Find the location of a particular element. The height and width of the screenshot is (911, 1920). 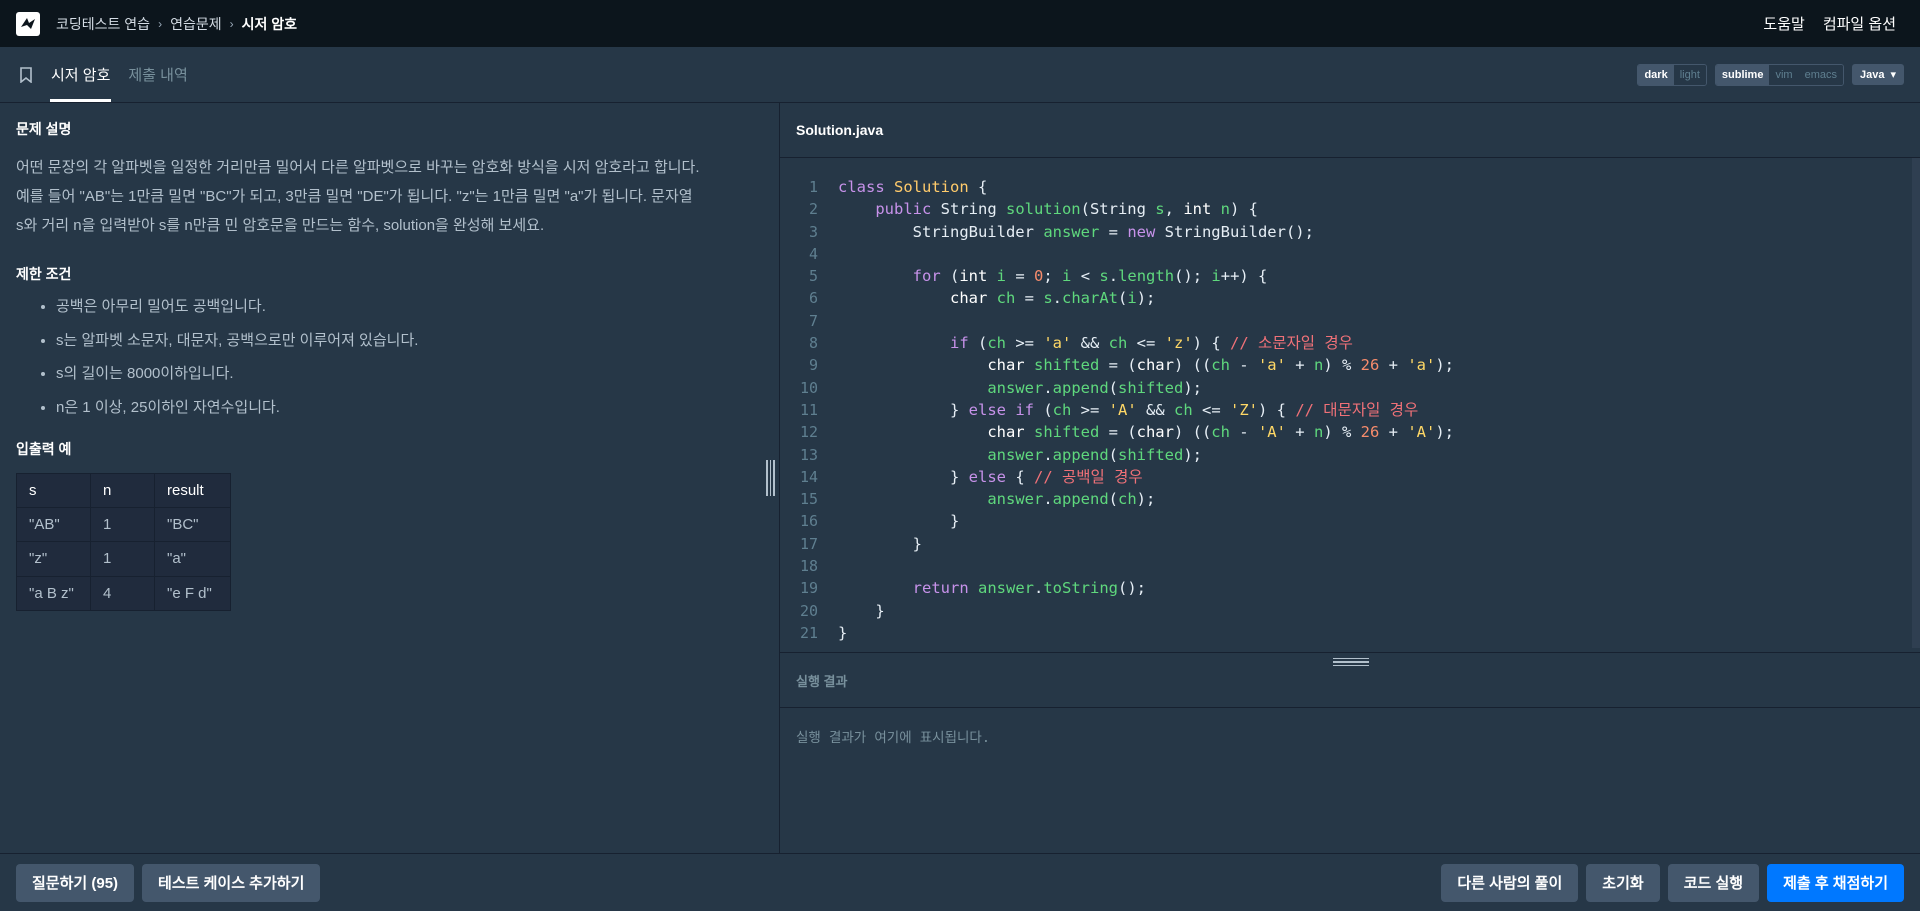

line-number: 14 is located at coordinates (808, 476).